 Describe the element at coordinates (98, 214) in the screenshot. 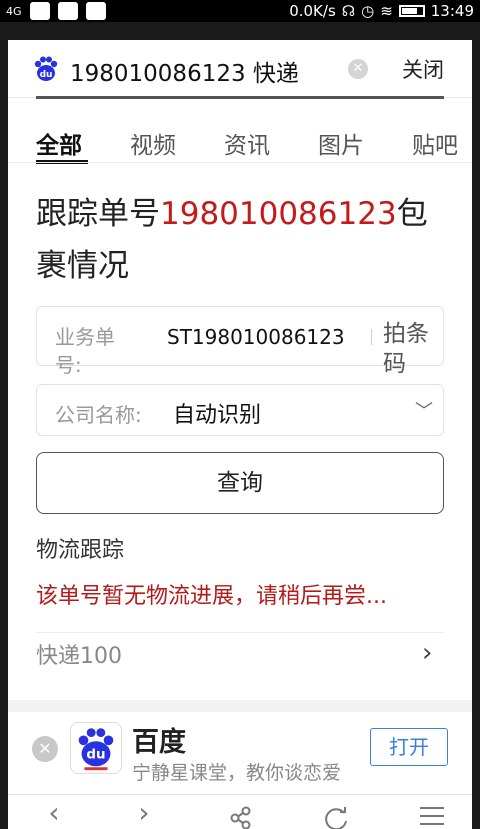

I see `title-prefix: 跟踪单号` at that location.